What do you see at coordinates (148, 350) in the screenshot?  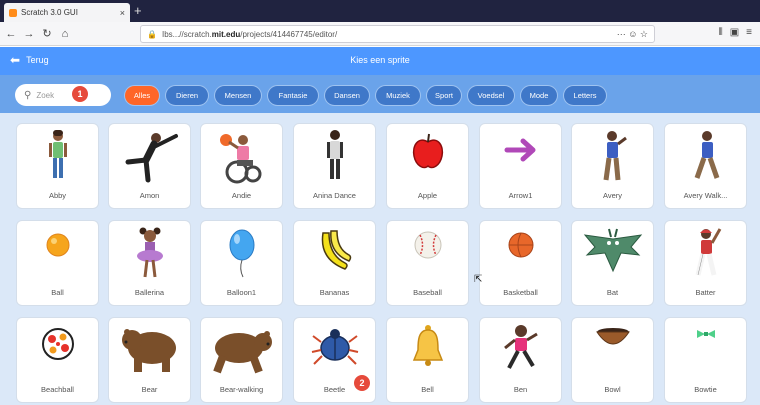 I see `bear-icon` at bounding box center [148, 350].